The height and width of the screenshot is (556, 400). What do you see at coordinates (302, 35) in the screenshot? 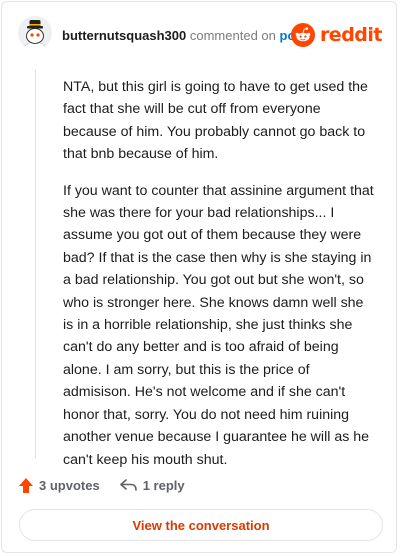
I see `reddit-logo-icon` at bounding box center [302, 35].